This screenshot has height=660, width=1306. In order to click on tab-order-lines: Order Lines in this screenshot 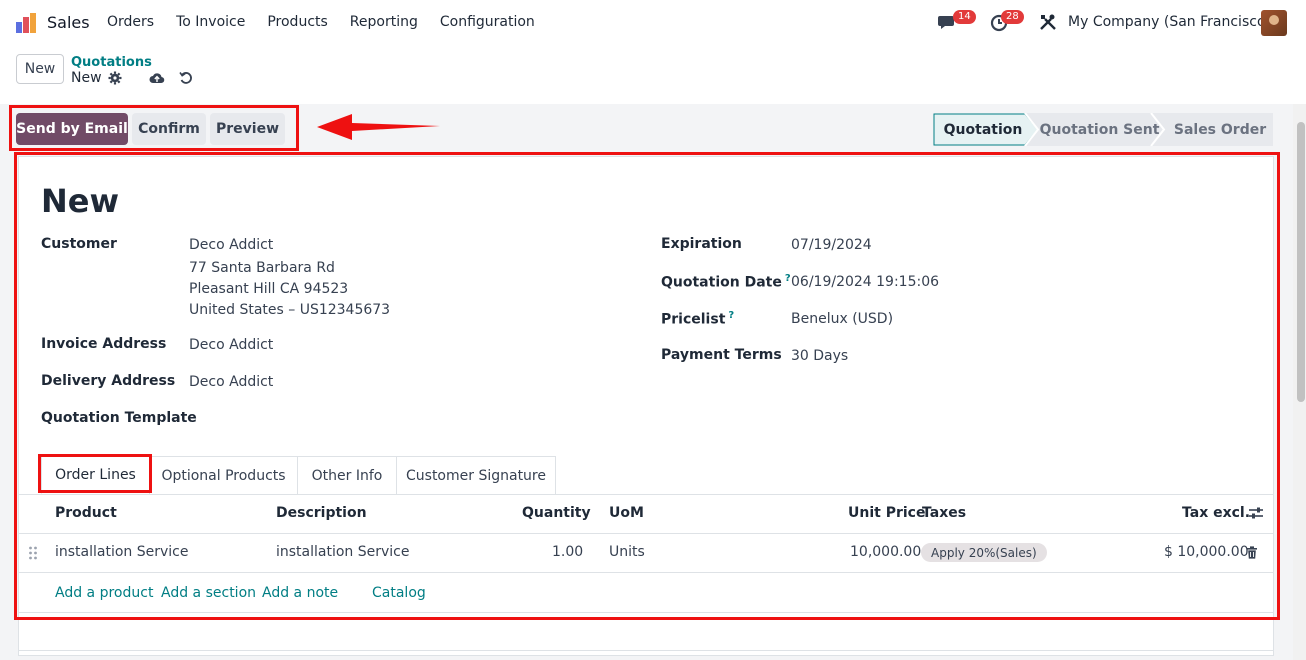, I will do `click(95, 475)`.